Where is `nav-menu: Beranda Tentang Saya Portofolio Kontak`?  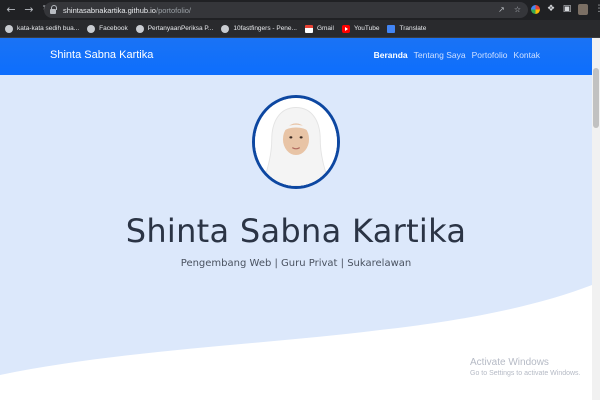 nav-menu: Beranda Tentang Saya Portofolio Kontak is located at coordinates (457, 55).